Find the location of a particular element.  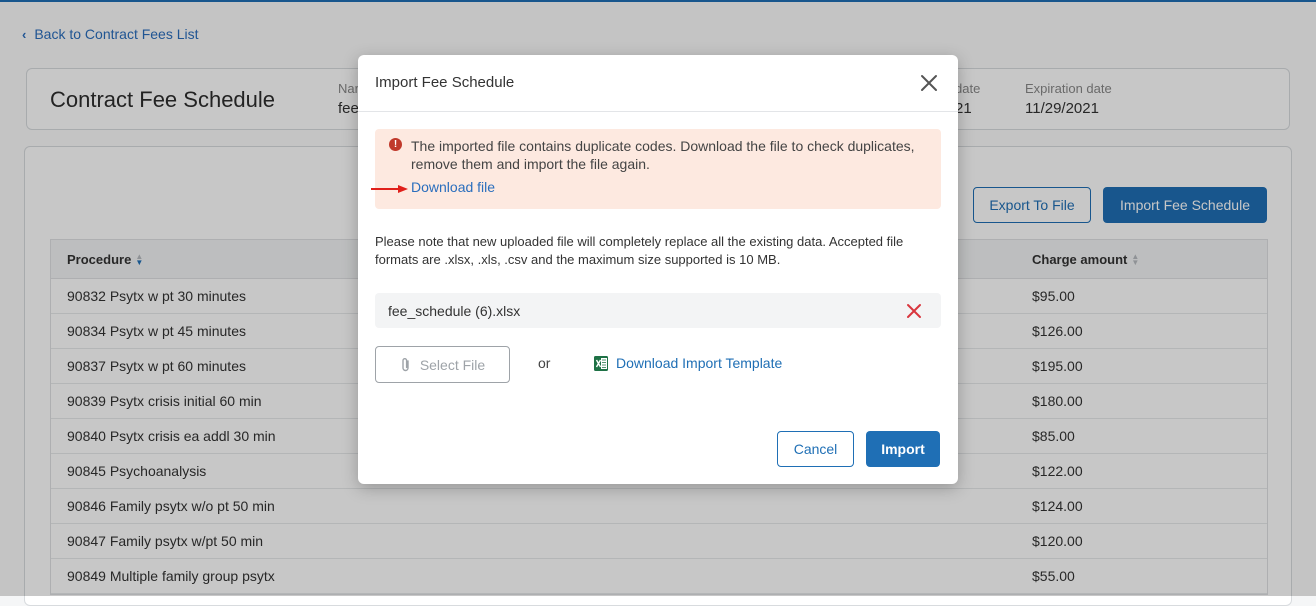

arrow-icon is located at coordinates (390, 189).